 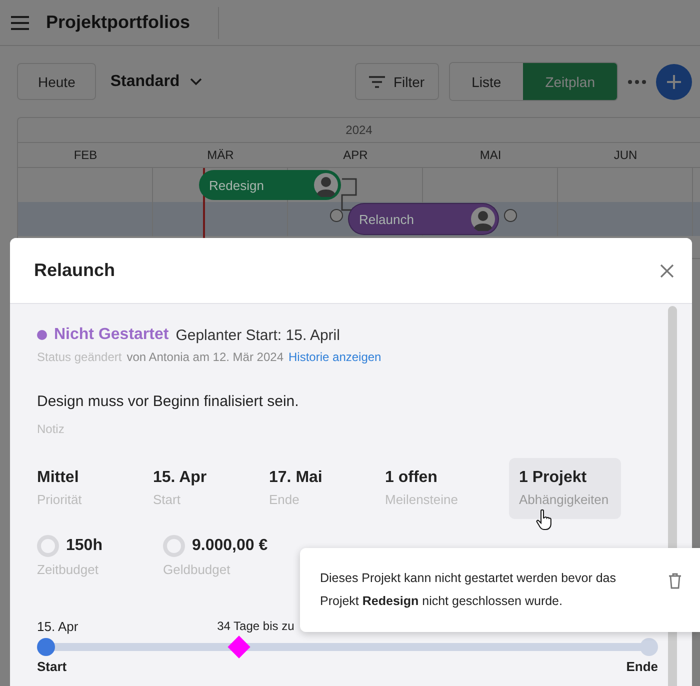 What do you see at coordinates (397, 81) in the screenshot?
I see `filter-button: Filter` at bounding box center [397, 81].